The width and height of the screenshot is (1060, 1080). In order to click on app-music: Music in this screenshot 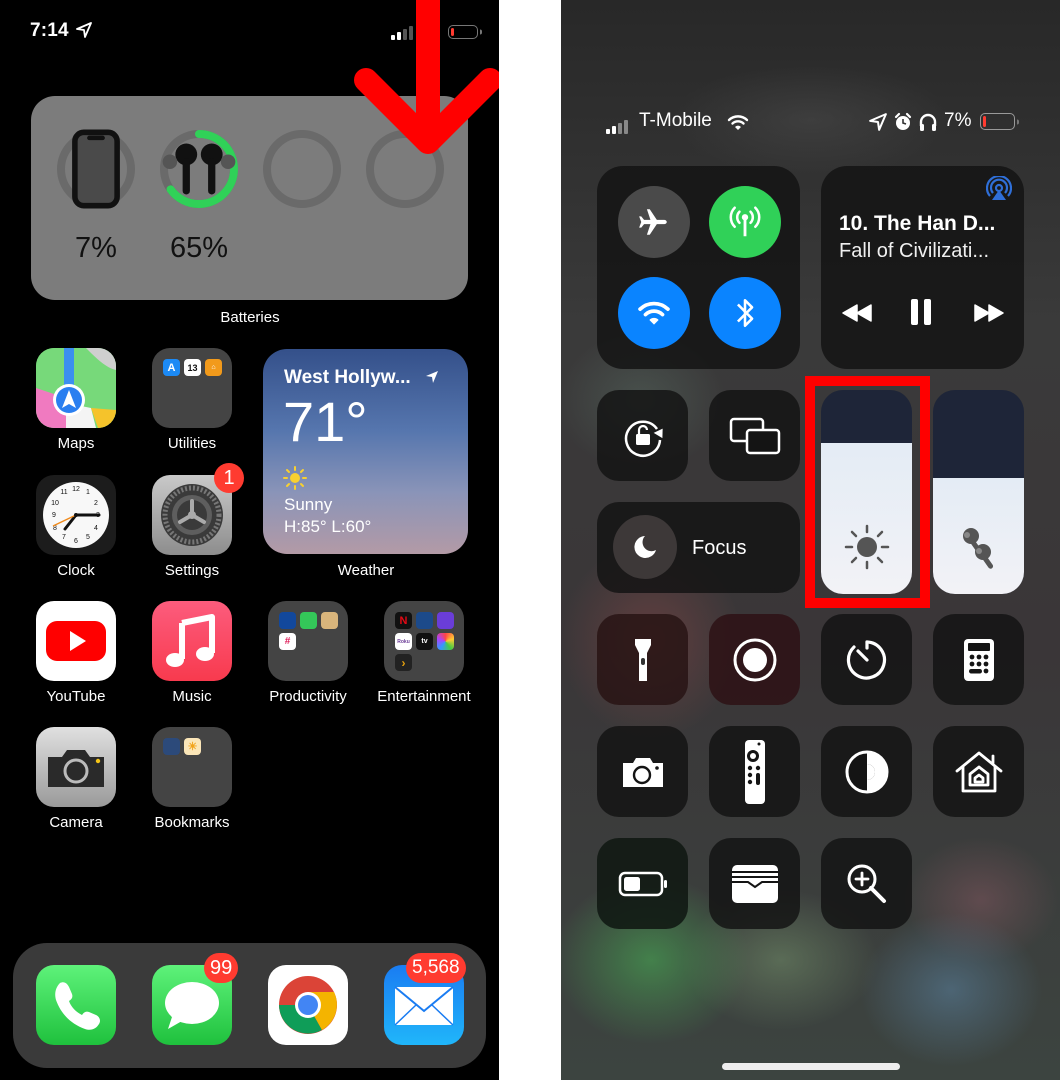, I will do `click(192, 653)`.